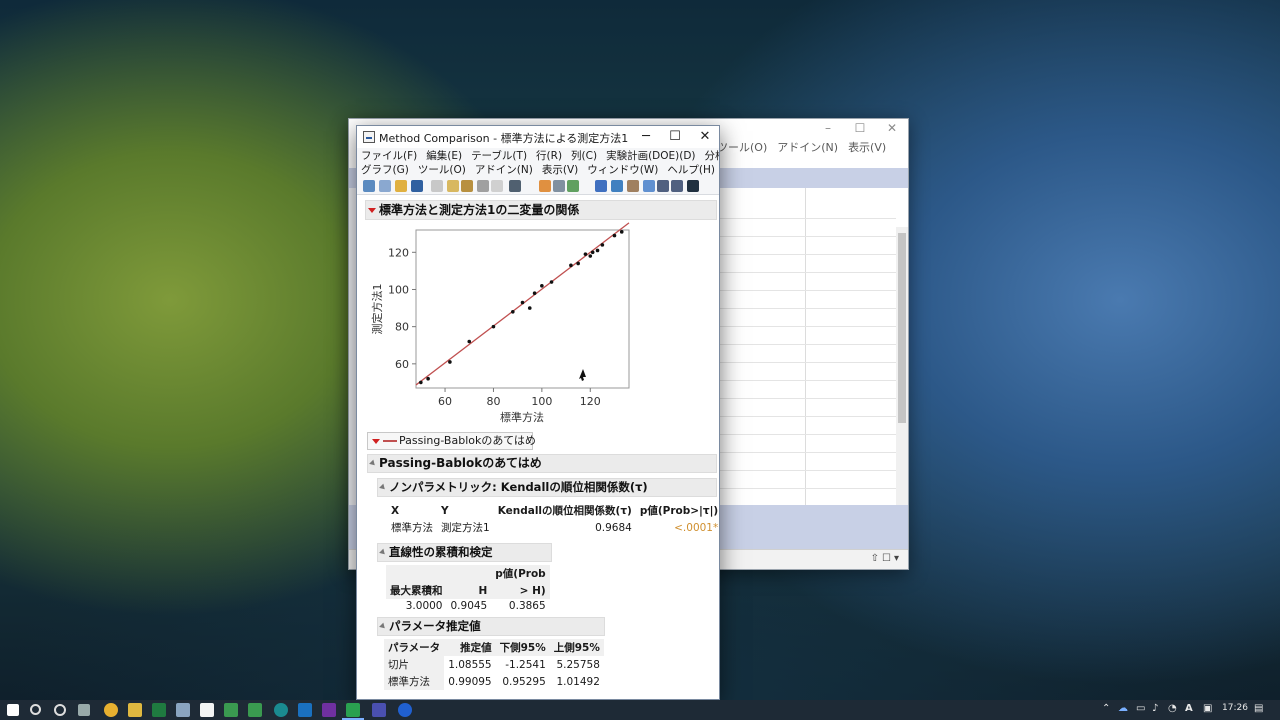 Image resolution: width=1280 pixels, height=720 pixels. What do you see at coordinates (646, 137) in the screenshot?
I see `minimize-button: ─` at bounding box center [646, 137].